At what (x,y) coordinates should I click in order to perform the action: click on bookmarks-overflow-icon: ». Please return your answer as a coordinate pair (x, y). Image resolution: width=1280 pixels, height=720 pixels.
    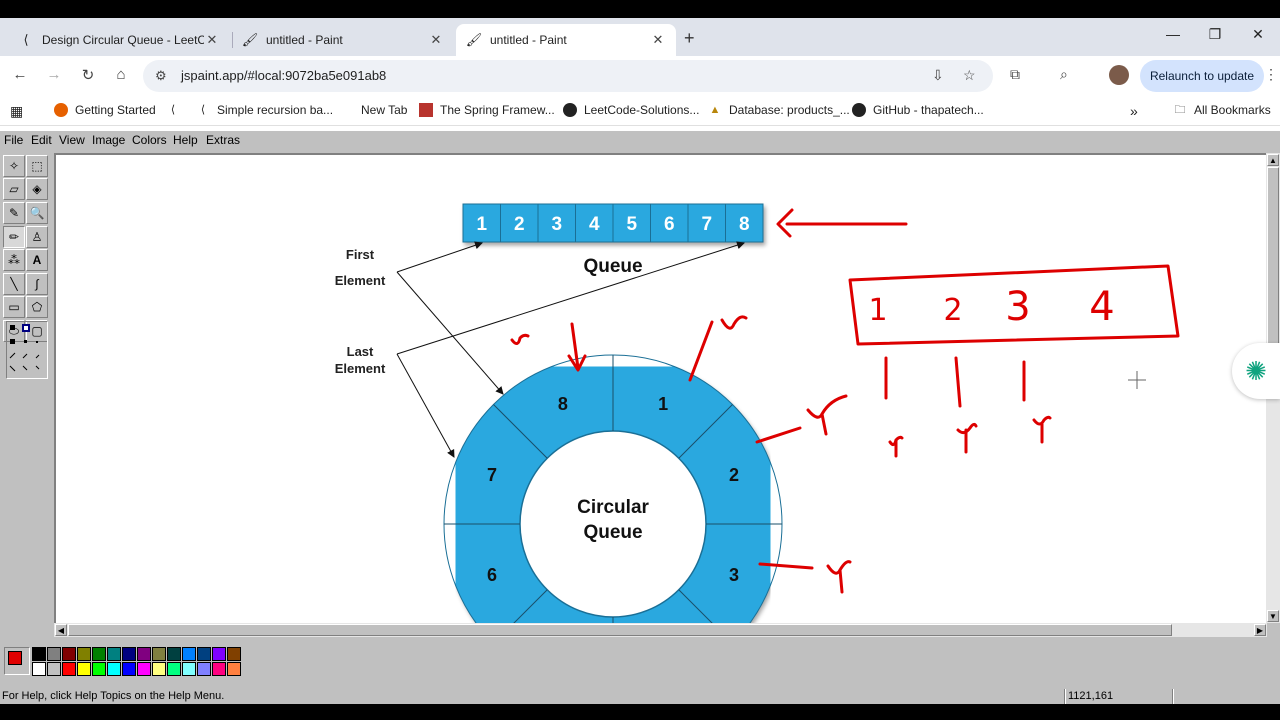
    Looking at the image, I should click on (1134, 111).